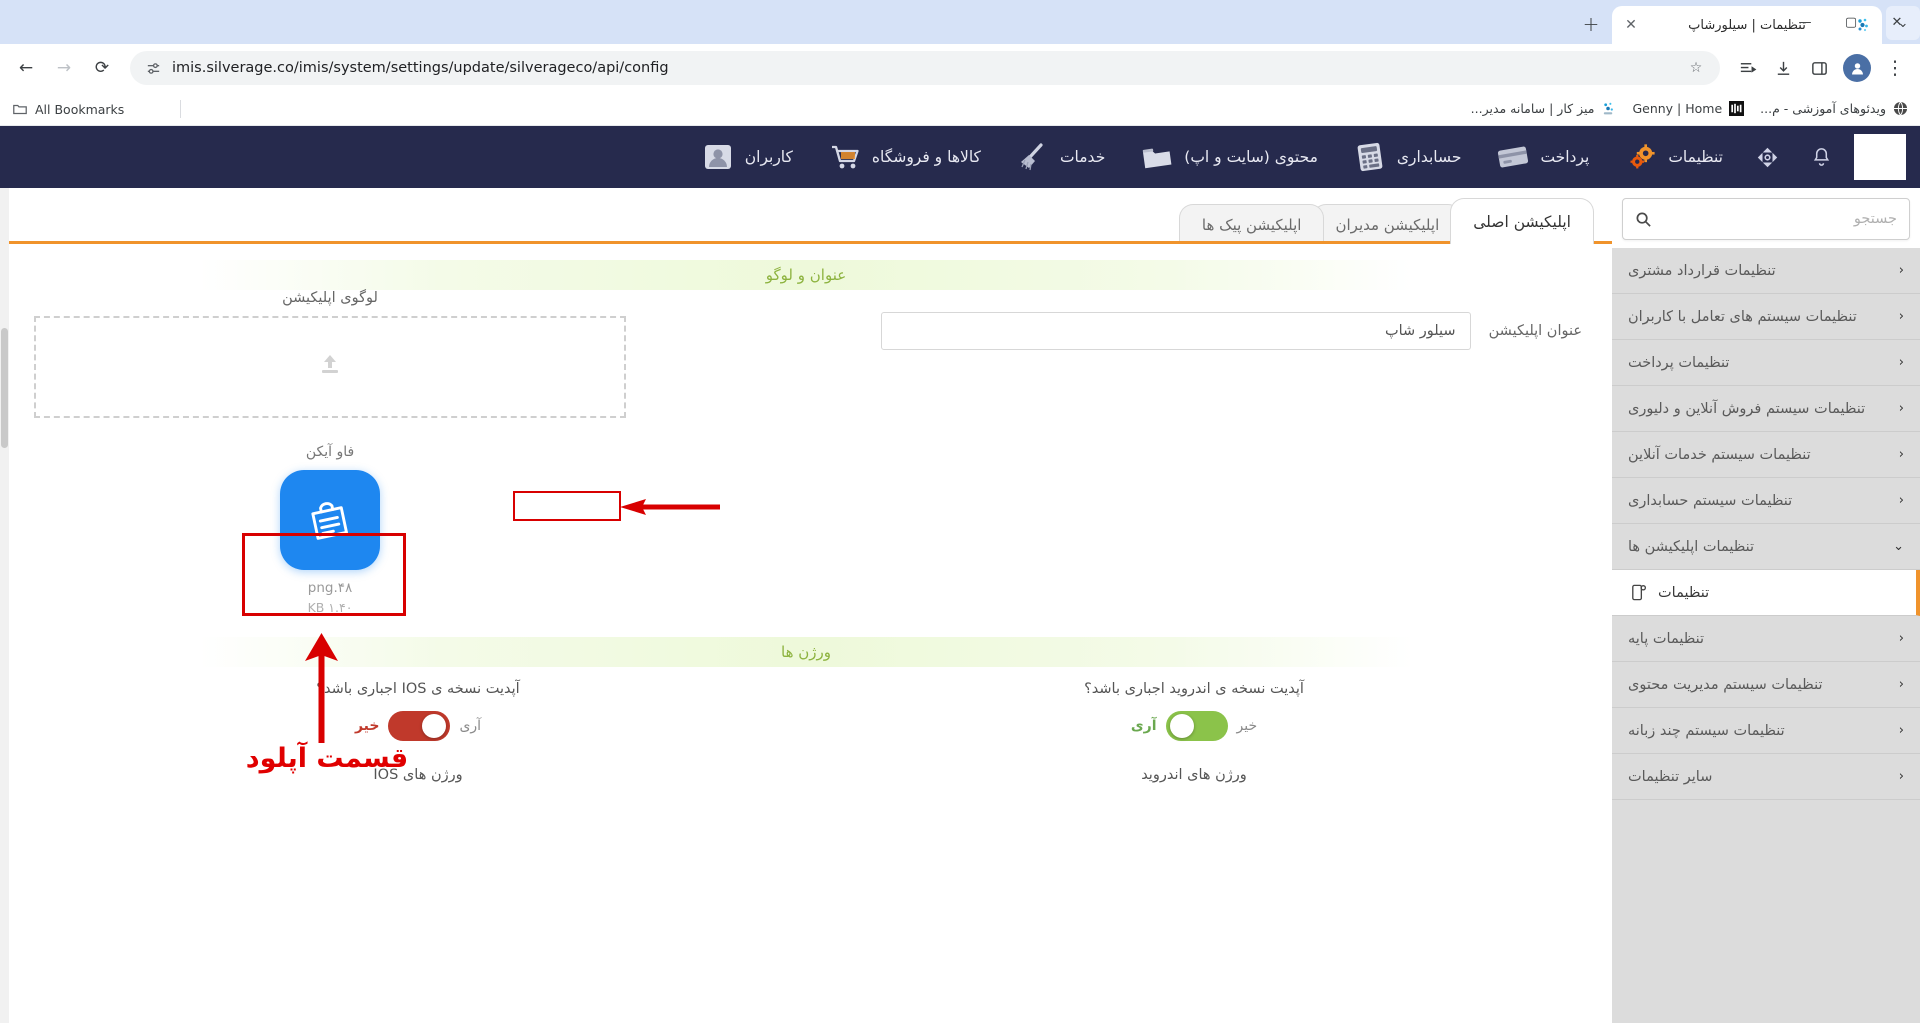 This screenshot has width=1920, height=1023. I want to click on sidebar-item-multilingual: ‹ تنظیمات سیستم چند زبانه, so click(1766, 731).